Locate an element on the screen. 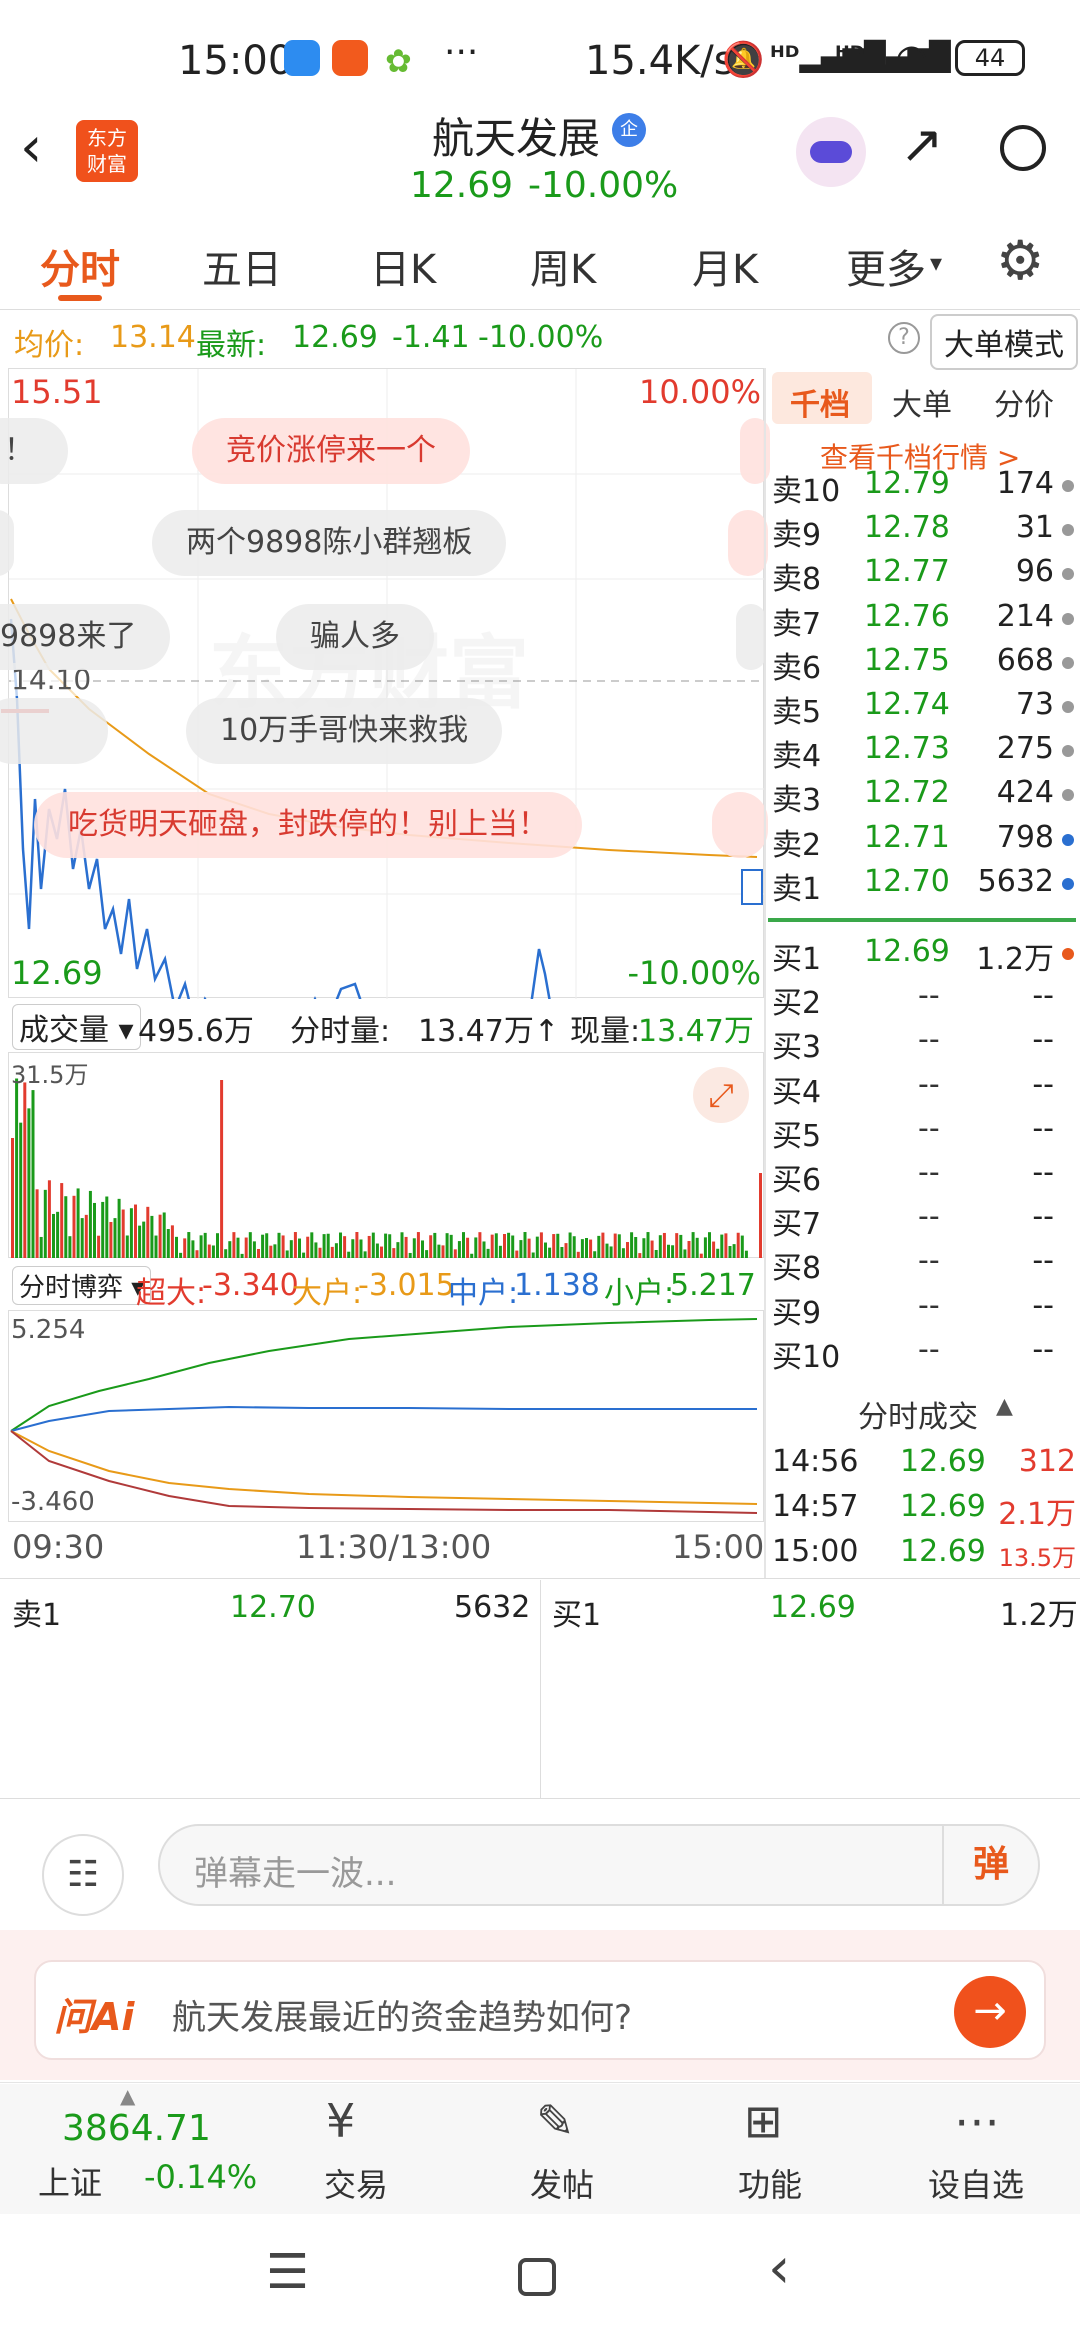  big-order-mode-button: 大单模式 is located at coordinates (1004, 342).